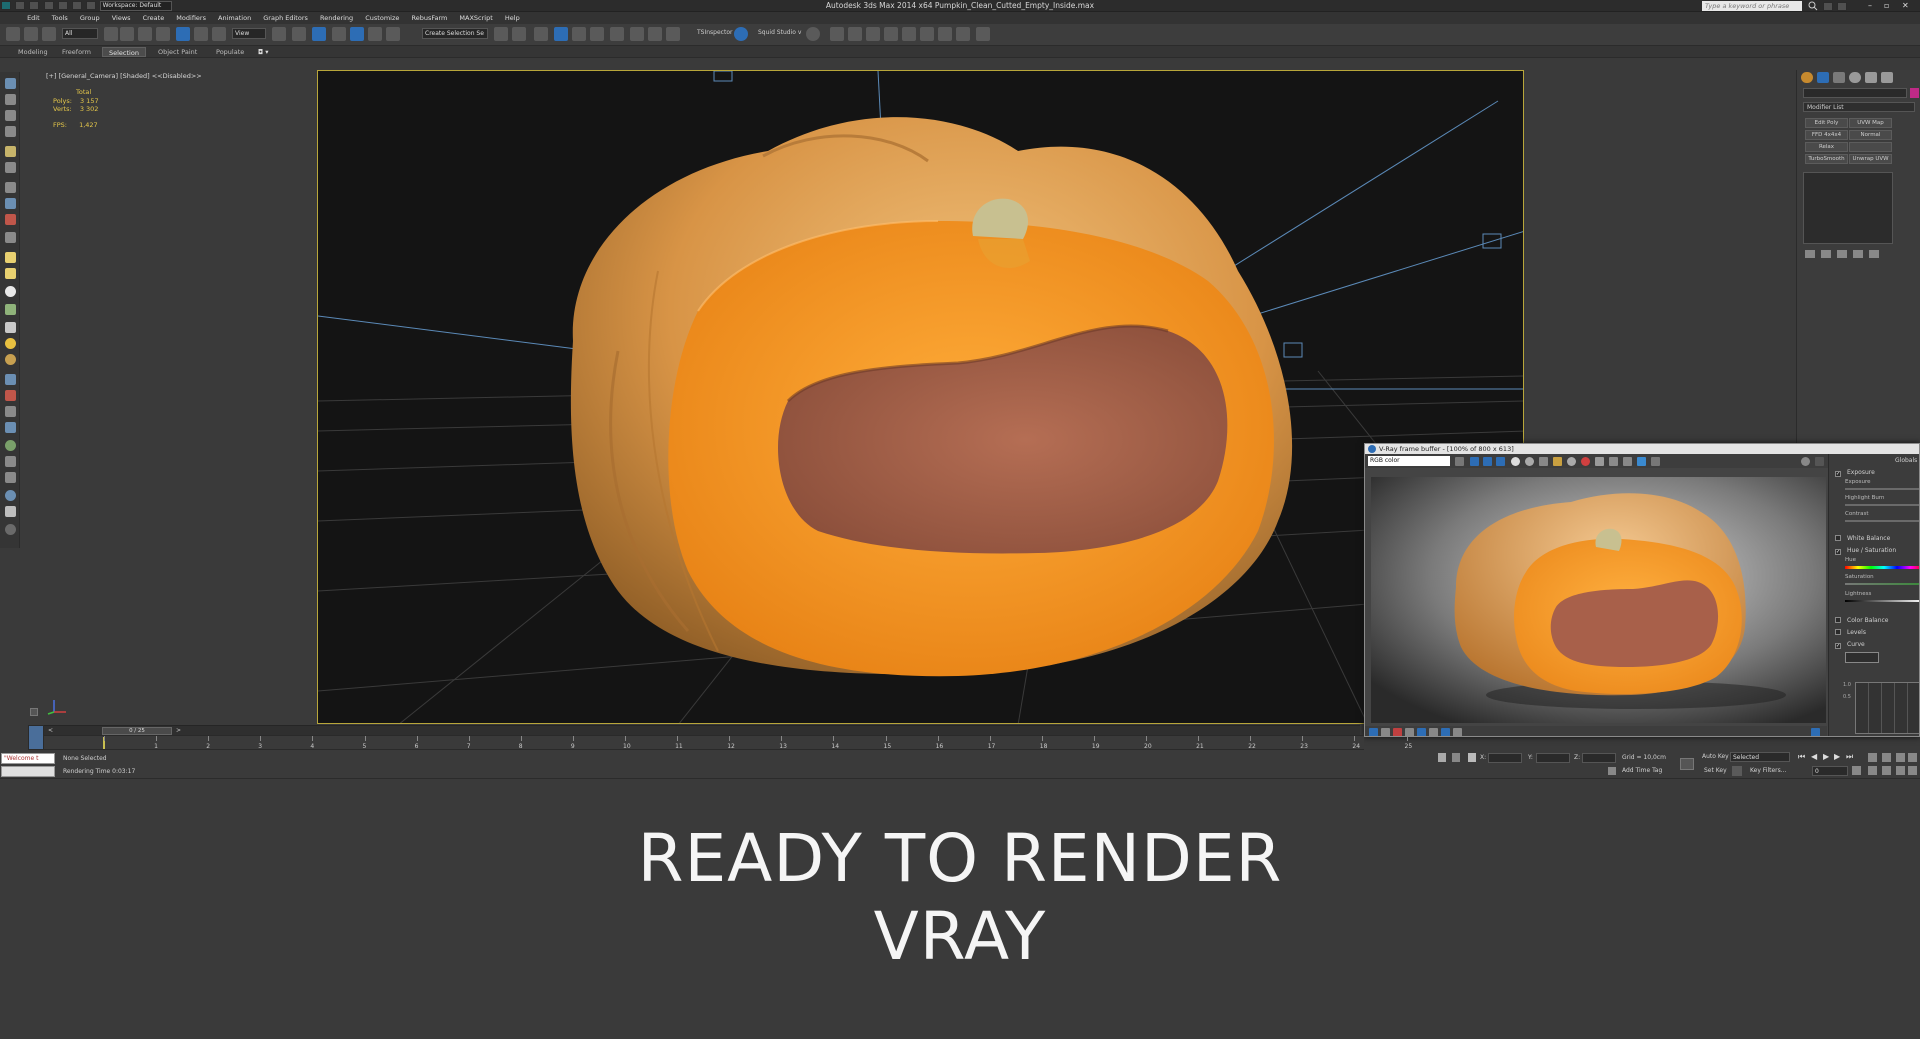 This screenshot has width=1920, height=1039. Describe the element at coordinates (1474, 461) in the screenshot. I see `vfb-red-channel-icon` at that location.